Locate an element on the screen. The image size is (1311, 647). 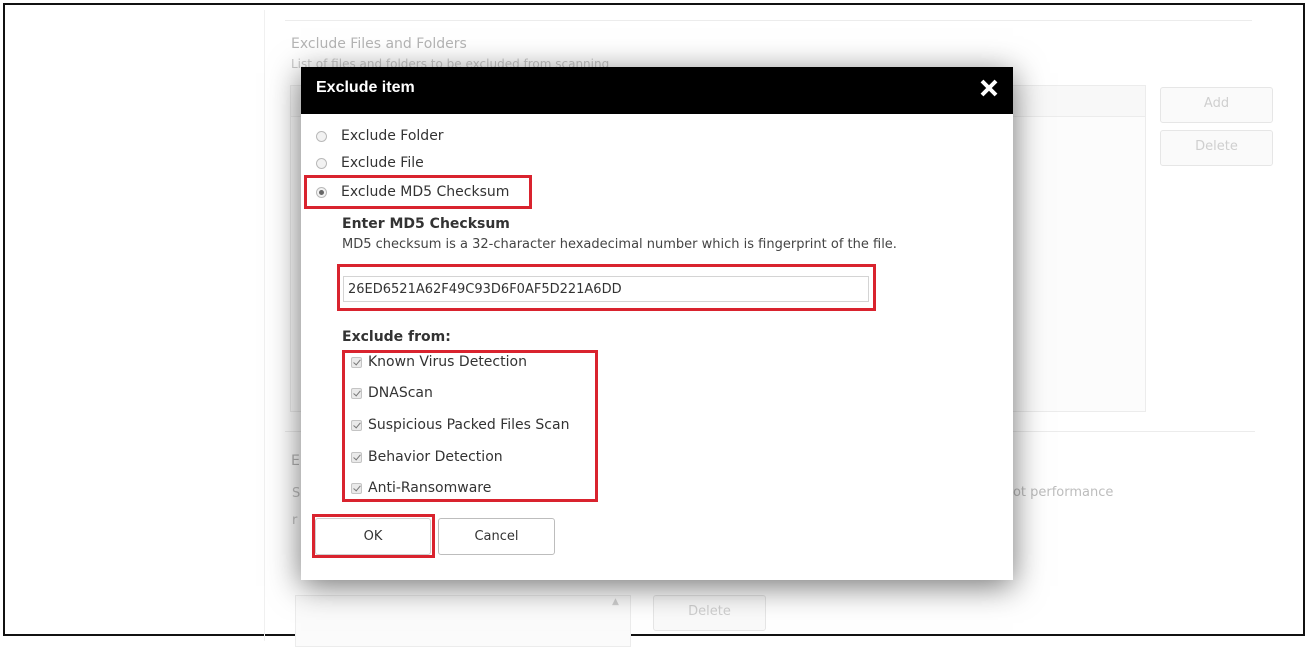
radio-exclude-folder: Exclude Folder is located at coordinates (380, 136).